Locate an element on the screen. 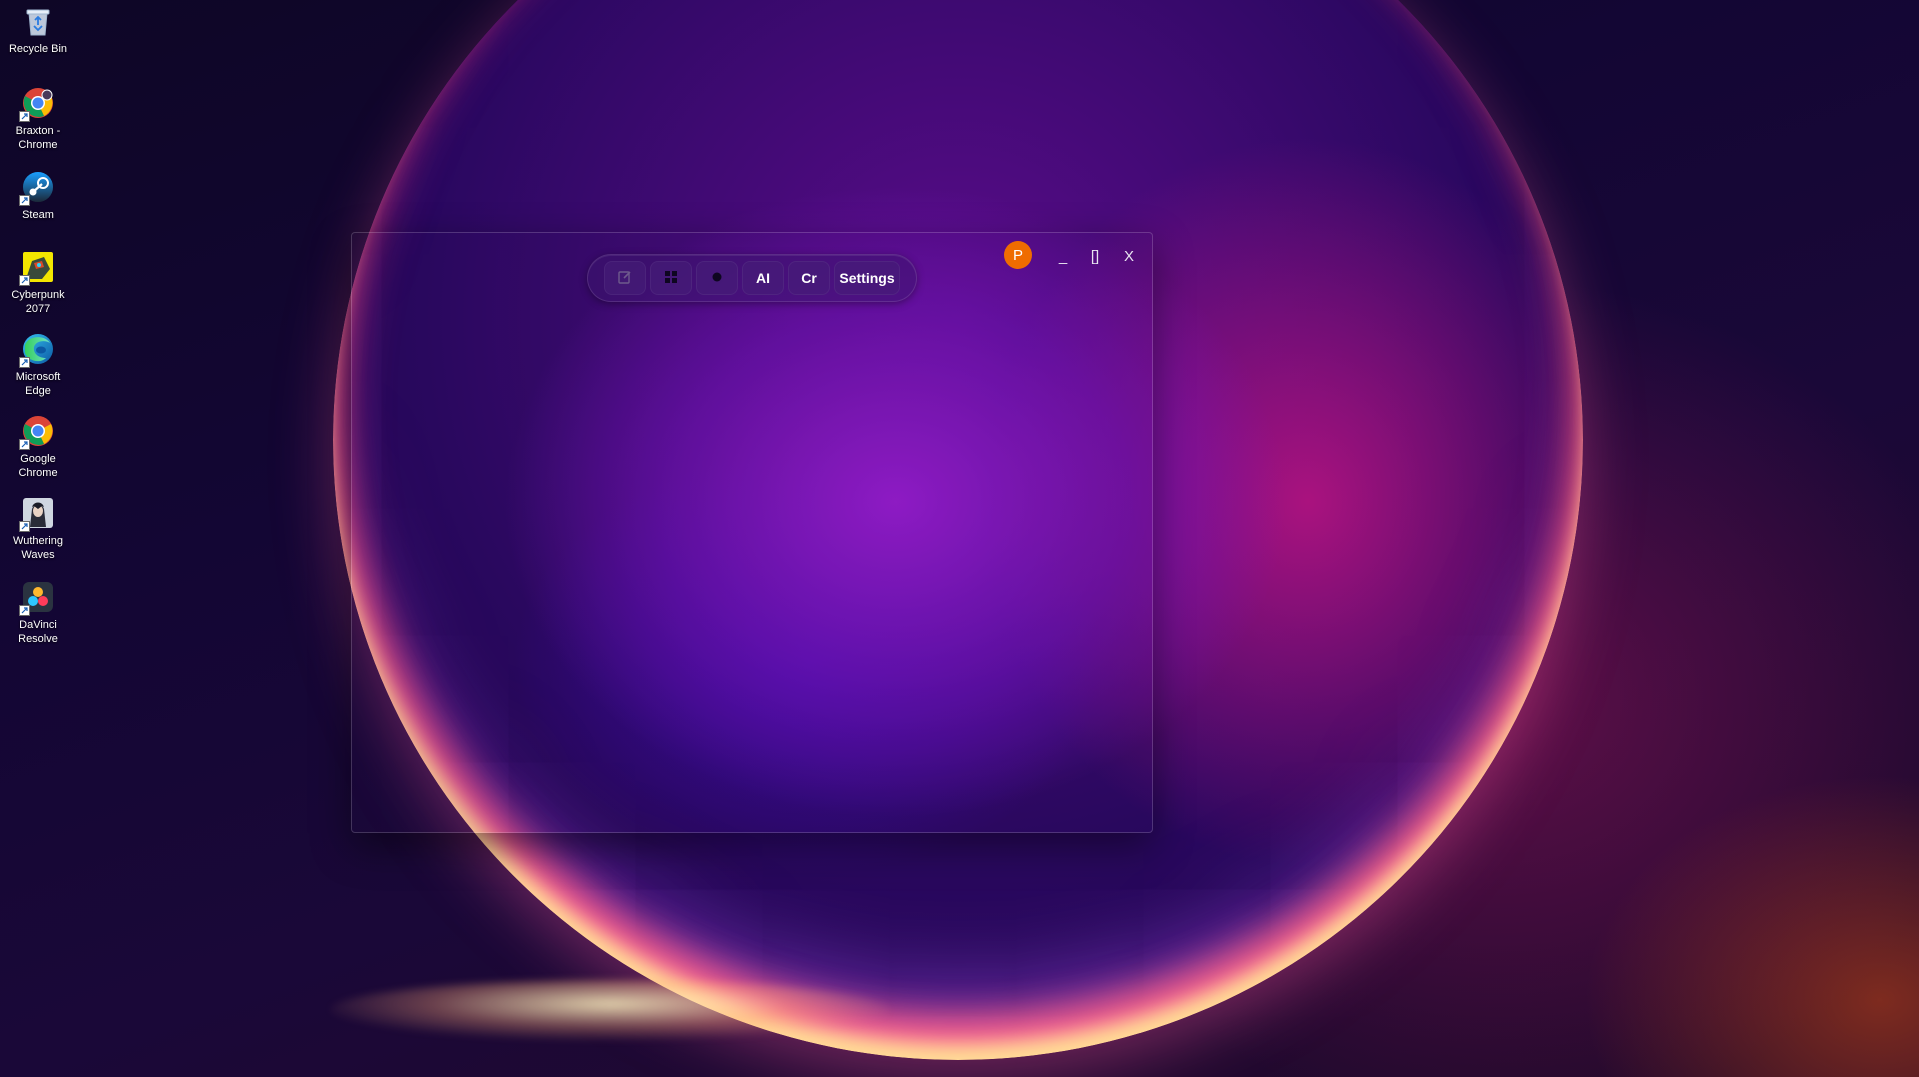 The height and width of the screenshot is (1077, 1919). chrome-icon is located at coordinates (37, 432).